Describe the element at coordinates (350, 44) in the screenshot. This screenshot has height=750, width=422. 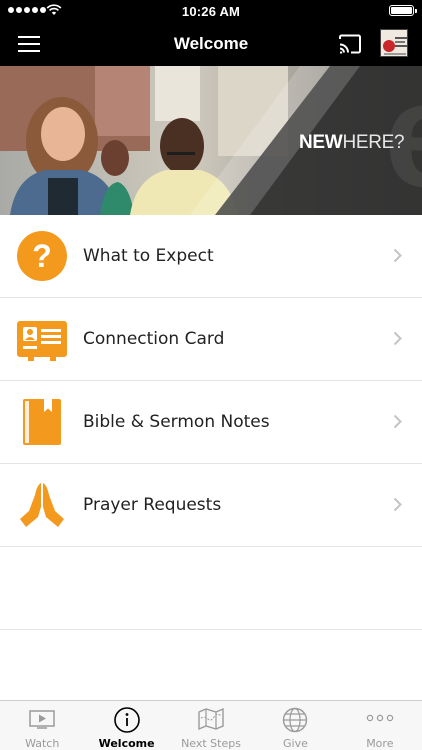
I see `cast-icon` at that location.